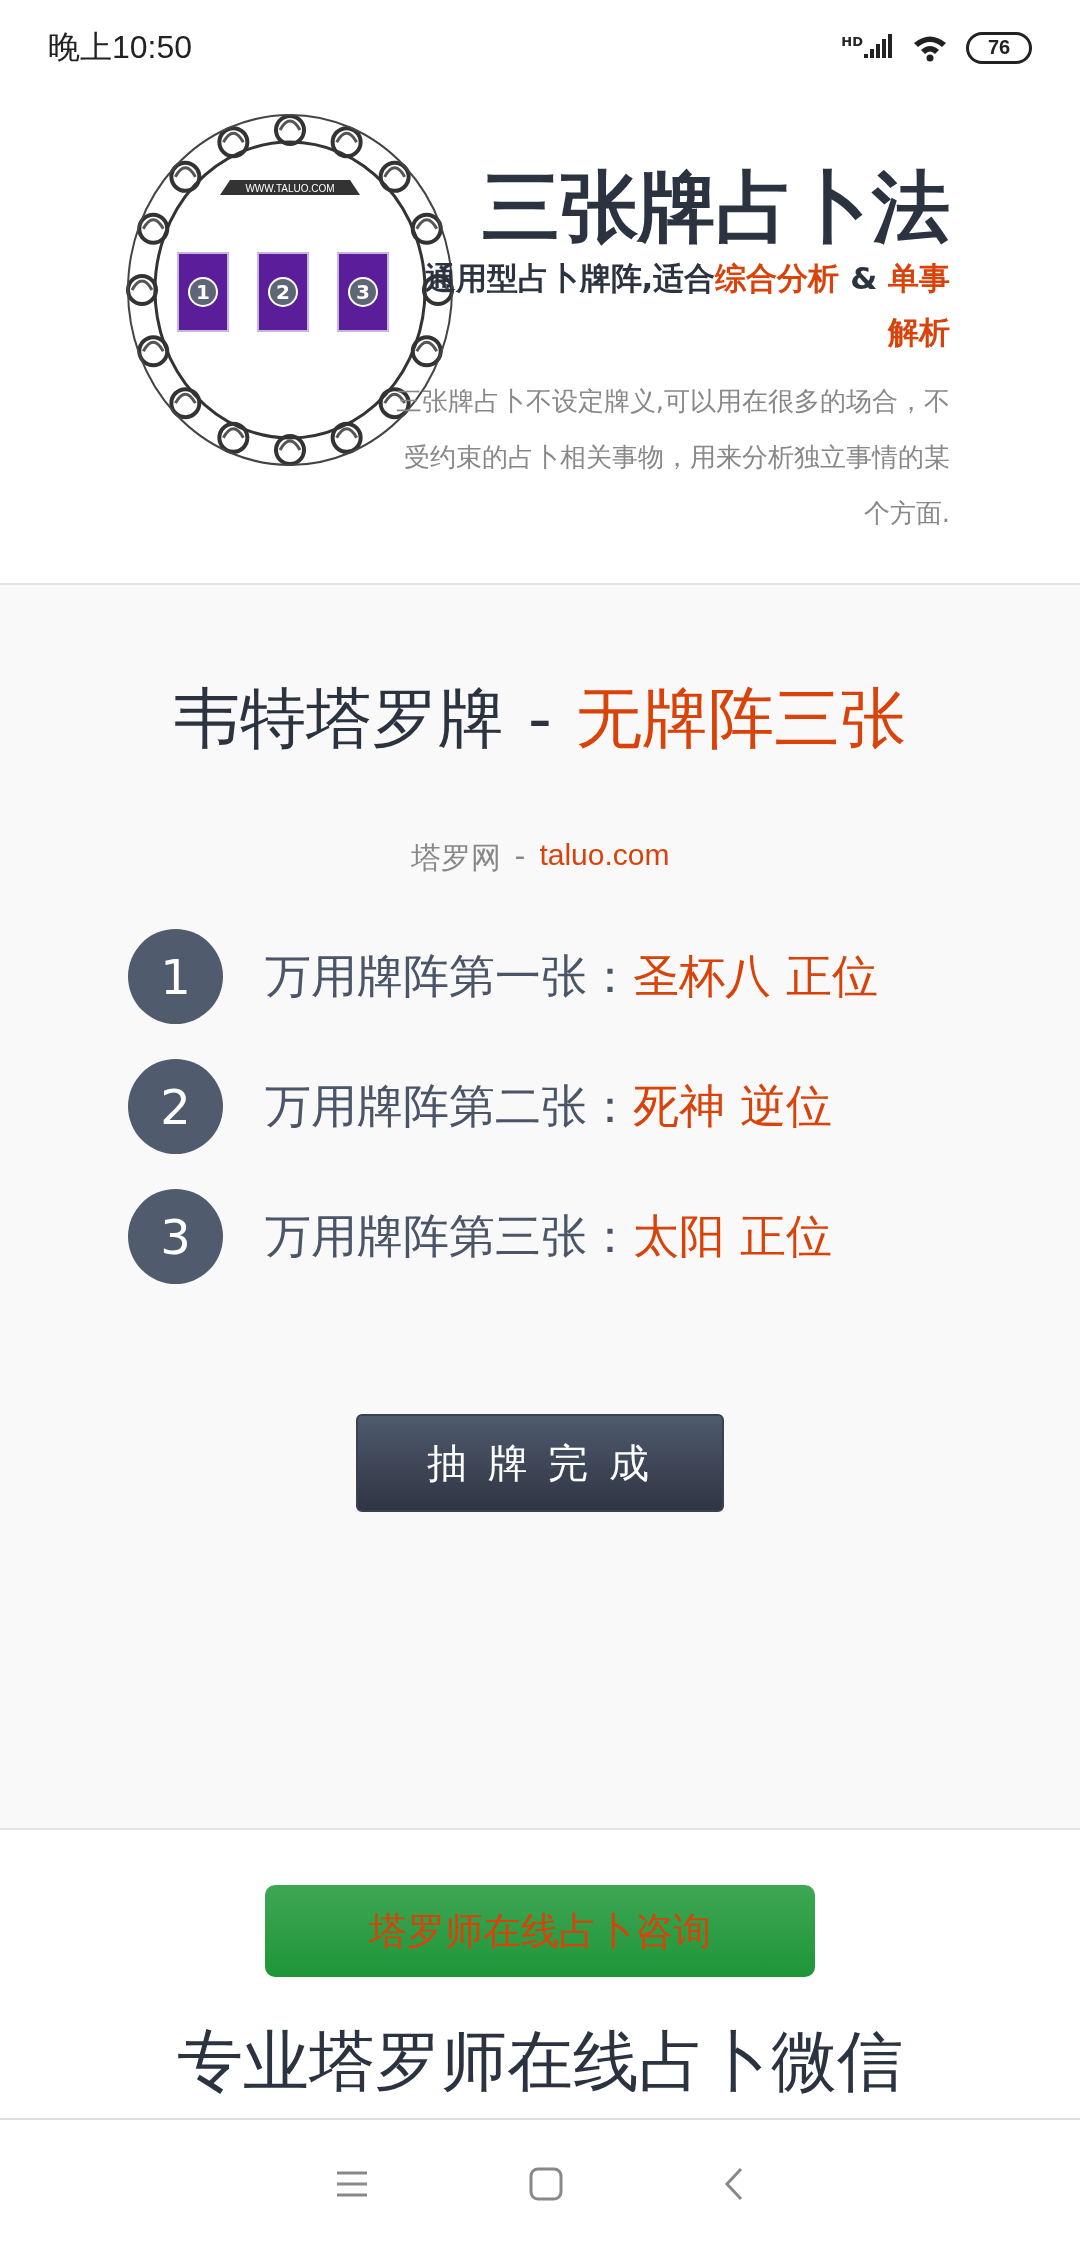 The image size is (1080, 2248). What do you see at coordinates (540, 719) in the screenshot?
I see `reading-heading: 韦特塔罗牌 - 无牌阵三张` at bounding box center [540, 719].